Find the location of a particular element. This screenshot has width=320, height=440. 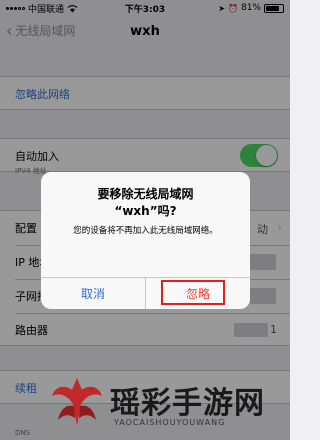

alert-title: 要移除无线局域网 “wxh”吗? is located at coordinates (145, 203).